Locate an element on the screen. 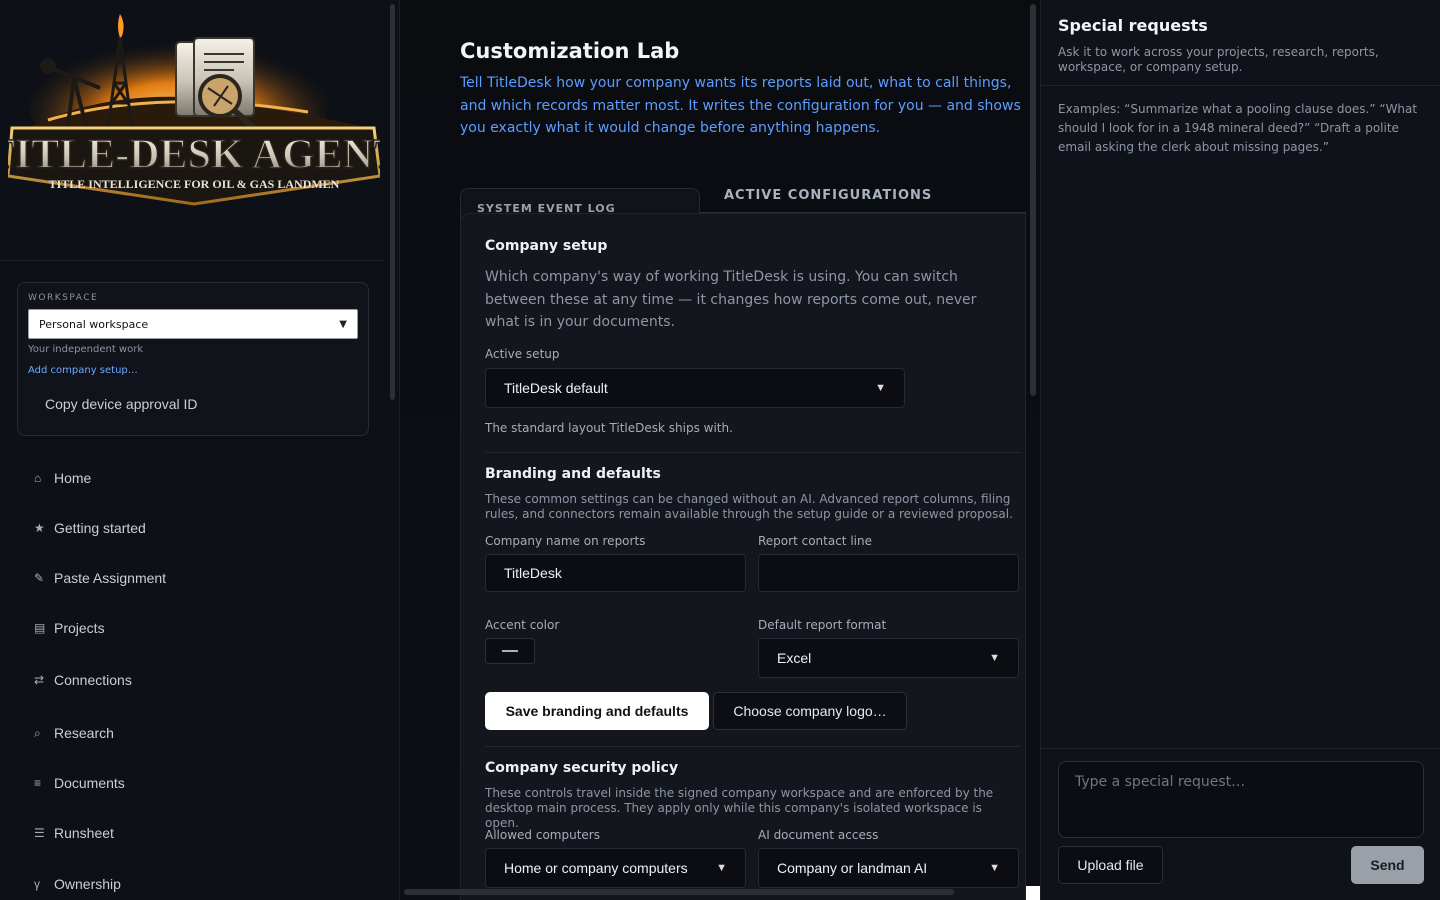  search-icon: ⌕ is located at coordinates (37, 732).